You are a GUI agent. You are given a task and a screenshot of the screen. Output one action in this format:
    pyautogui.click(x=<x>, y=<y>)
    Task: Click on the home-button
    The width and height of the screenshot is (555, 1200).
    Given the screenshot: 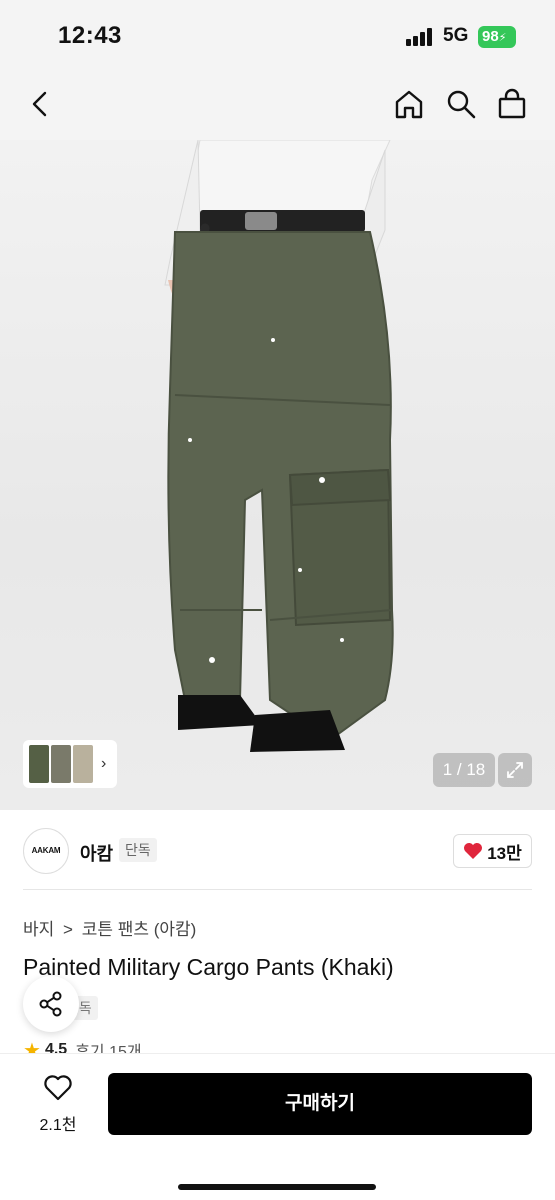 What is the action you would take?
    pyautogui.click(x=409, y=104)
    